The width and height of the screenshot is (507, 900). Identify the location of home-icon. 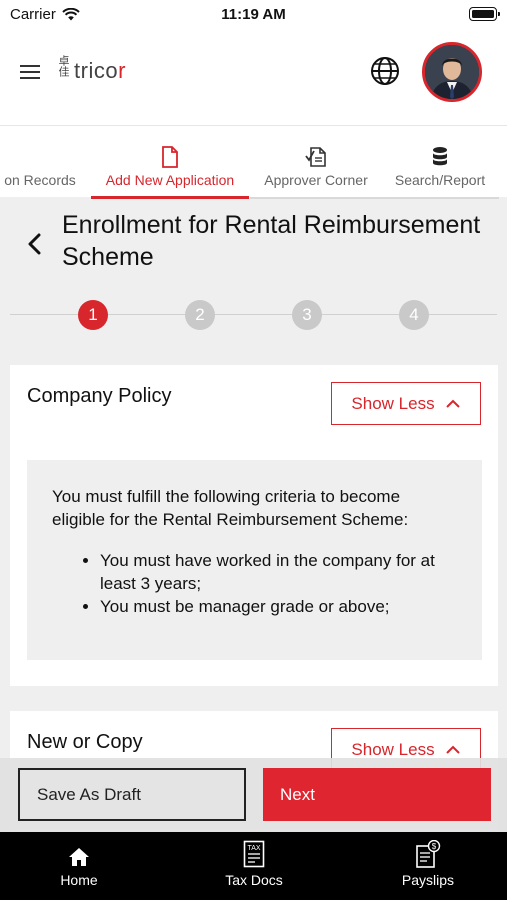
(79, 857).